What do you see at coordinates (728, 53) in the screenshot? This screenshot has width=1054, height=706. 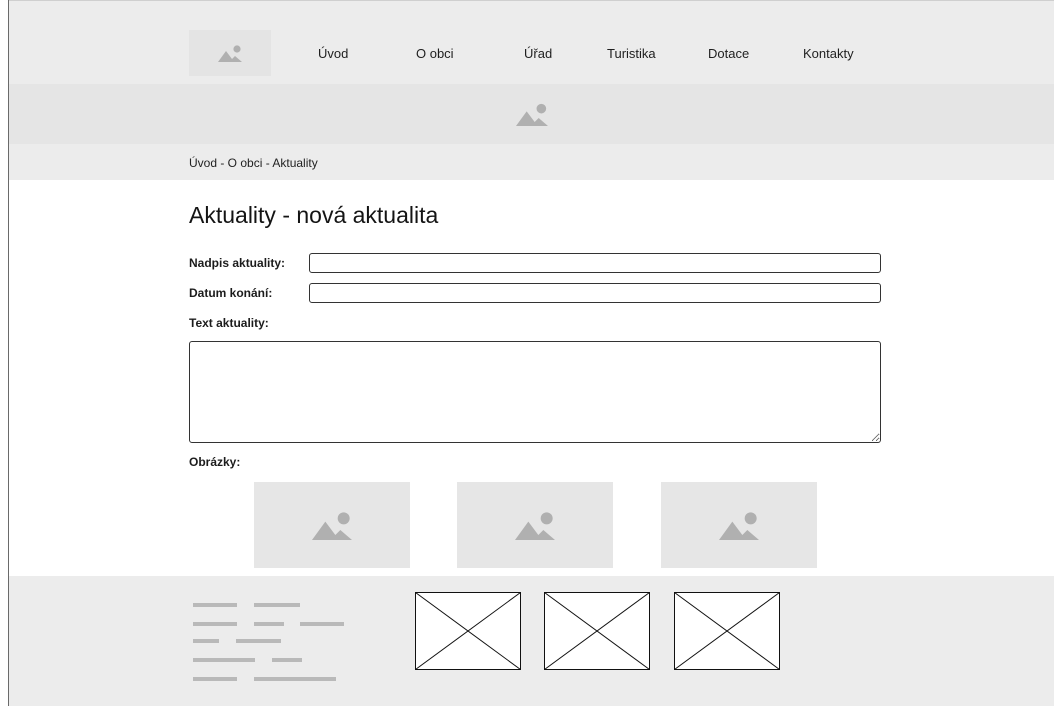 I see `nav-item-dotace: Dotace` at bounding box center [728, 53].